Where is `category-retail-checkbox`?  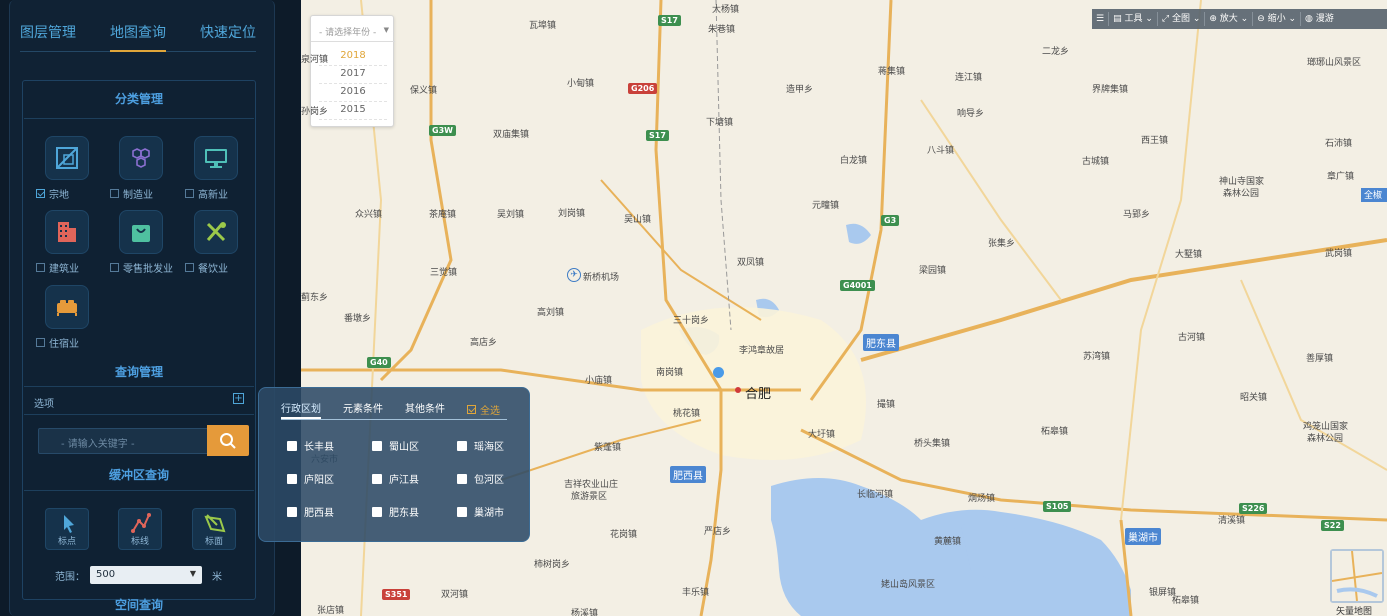
category-retail-checkbox is located at coordinates (114, 267).